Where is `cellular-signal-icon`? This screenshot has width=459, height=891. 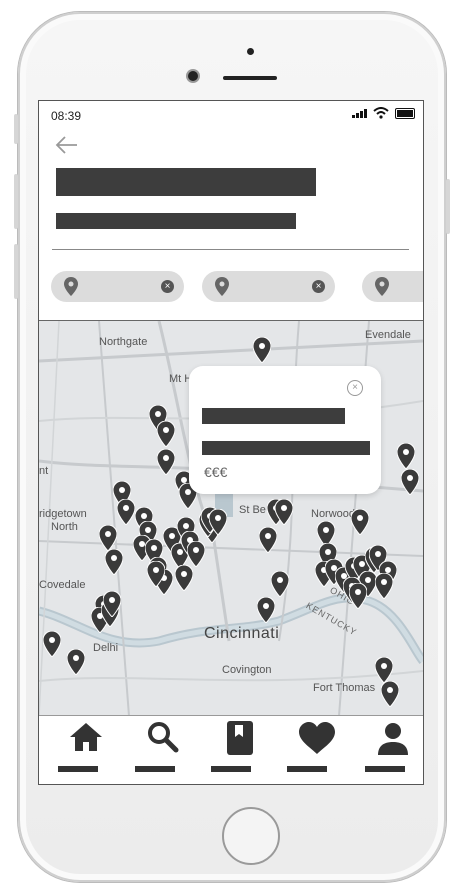 cellular-signal-icon is located at coordinates (359, 113).